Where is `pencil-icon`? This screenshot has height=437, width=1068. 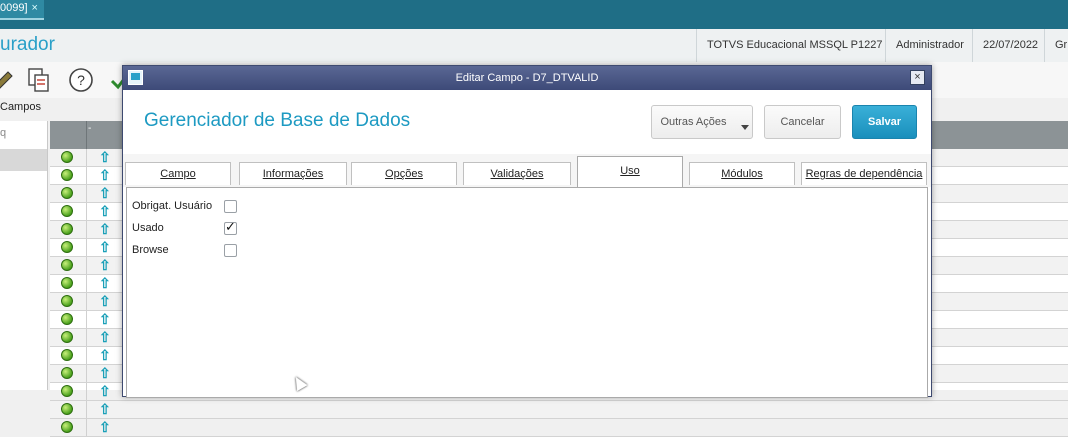
pencil-icon is located at coordinates (9, 80).